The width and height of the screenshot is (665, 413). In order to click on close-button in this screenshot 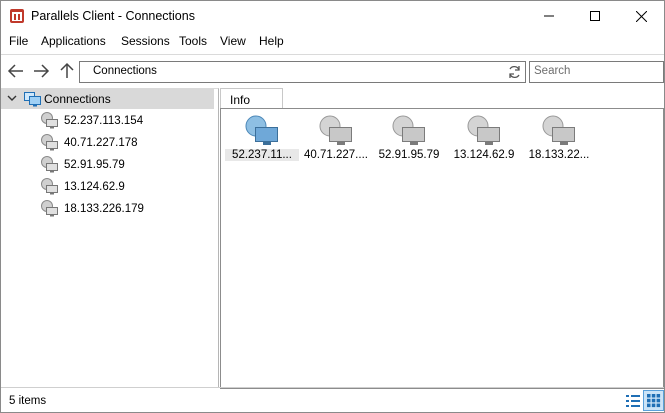, I will do `click(641, 16)`.